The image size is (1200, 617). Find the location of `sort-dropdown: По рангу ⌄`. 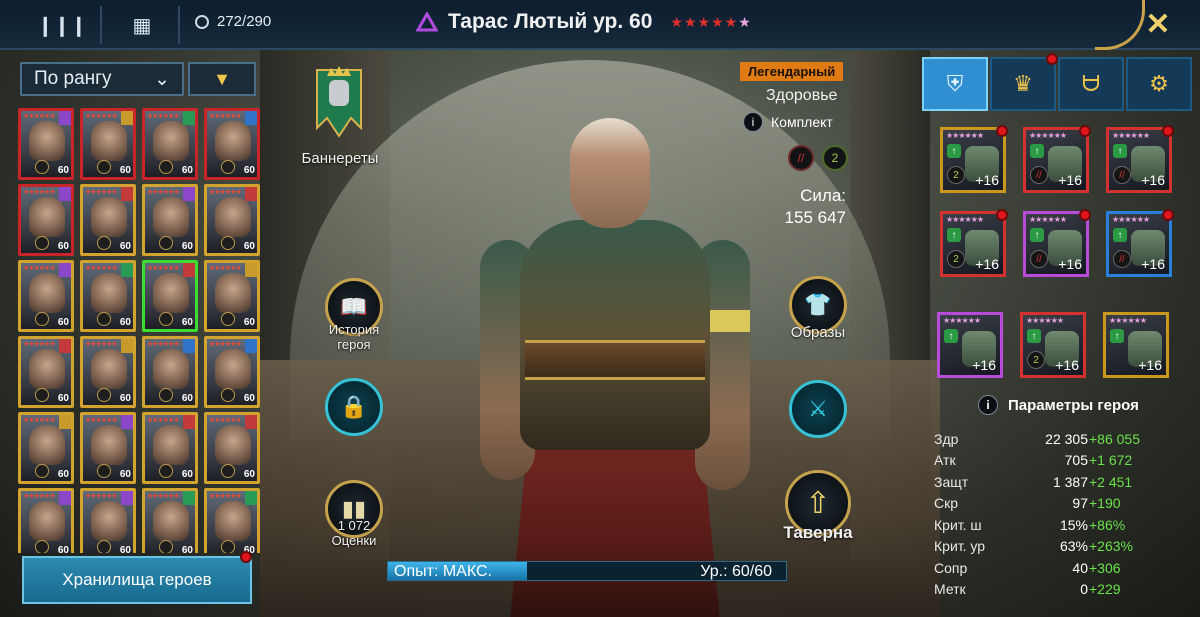

sort-dropdown: По рангу ⌄ is located at coordinates (102, 79).